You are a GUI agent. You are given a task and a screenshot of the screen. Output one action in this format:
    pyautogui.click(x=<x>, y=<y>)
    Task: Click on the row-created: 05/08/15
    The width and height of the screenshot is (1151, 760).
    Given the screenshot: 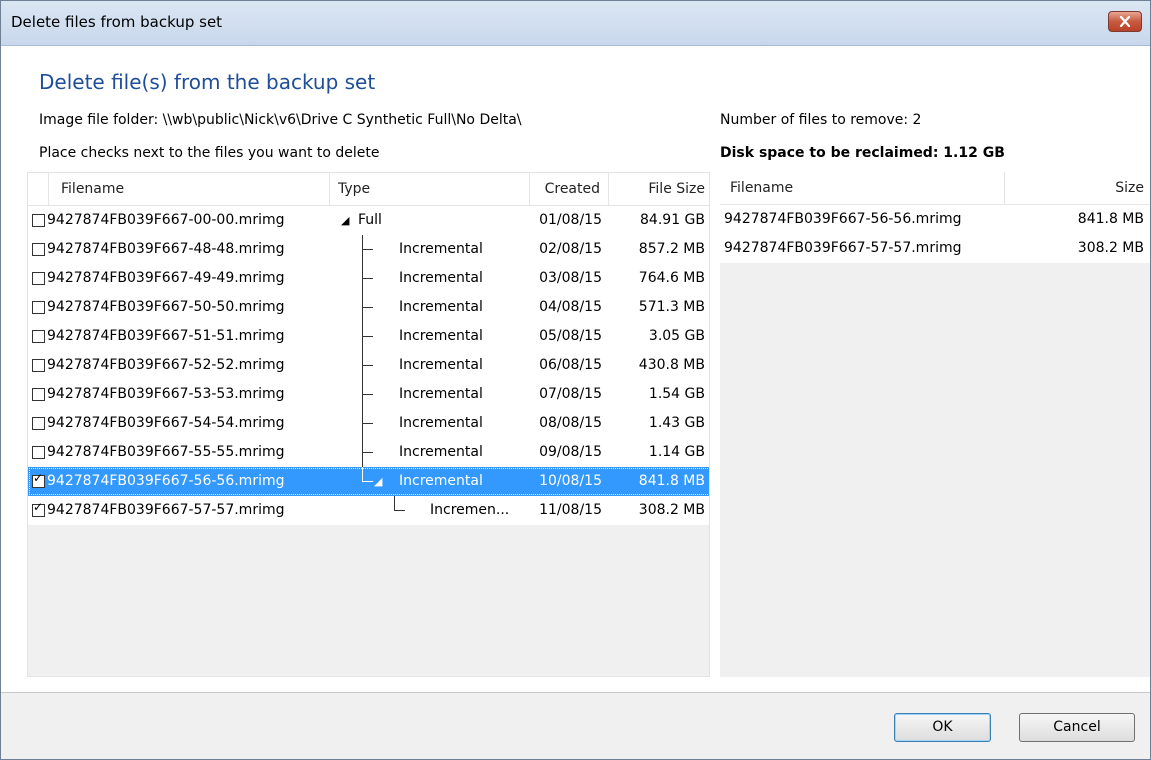 What is the action you would take?
    pyautogui.click(x=570, y=336)
    